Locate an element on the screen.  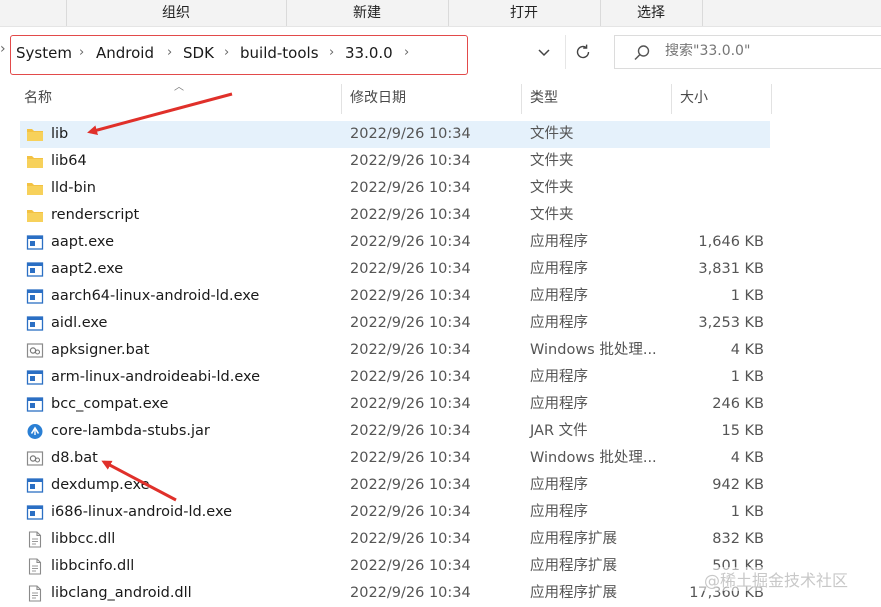
refresh-button is located at coordinates (582, 52).